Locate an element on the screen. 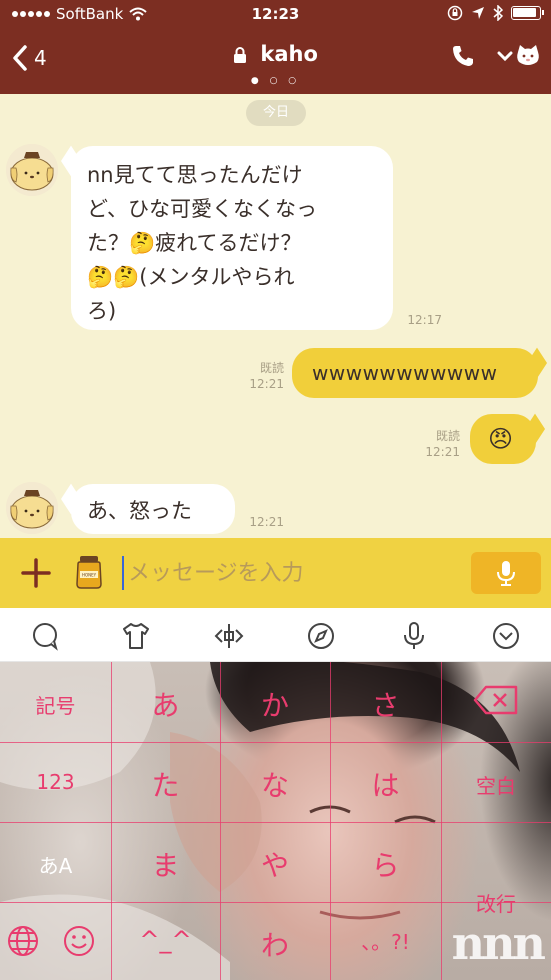 The image size is (551, 980). key-ta: た is located at coordinates (165, 784).